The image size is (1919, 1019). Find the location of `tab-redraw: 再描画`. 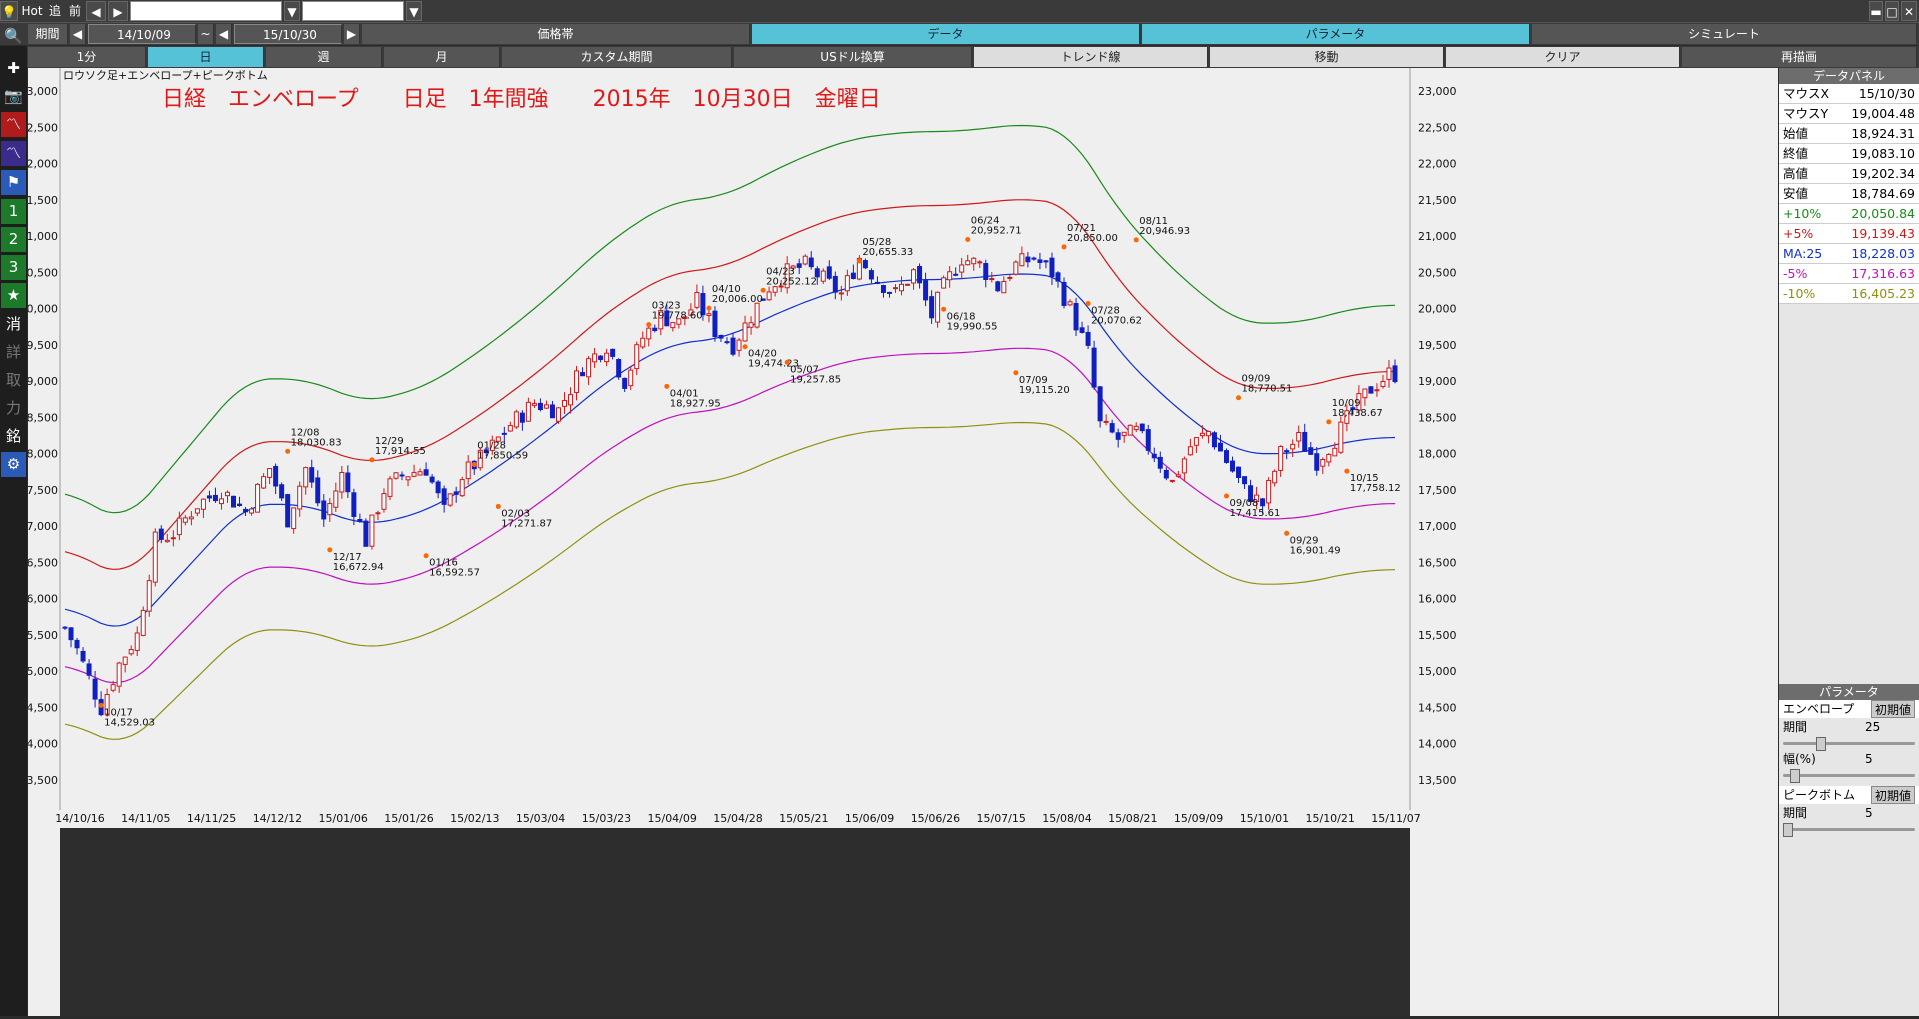

tab-redraw: 再描画 is located at coordinates (1799, 57).